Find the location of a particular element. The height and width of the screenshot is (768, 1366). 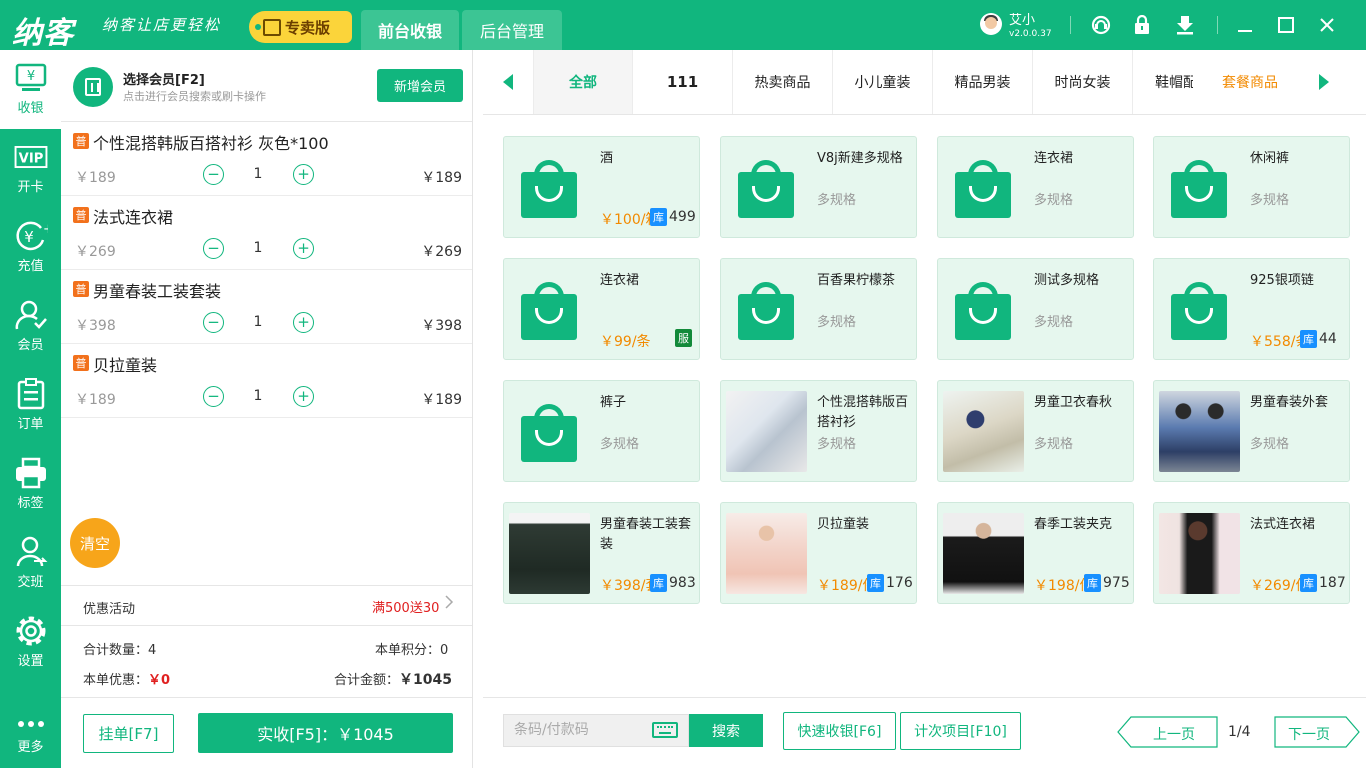

product-price: ￥269/件 is located at coordinates (1278, 586).